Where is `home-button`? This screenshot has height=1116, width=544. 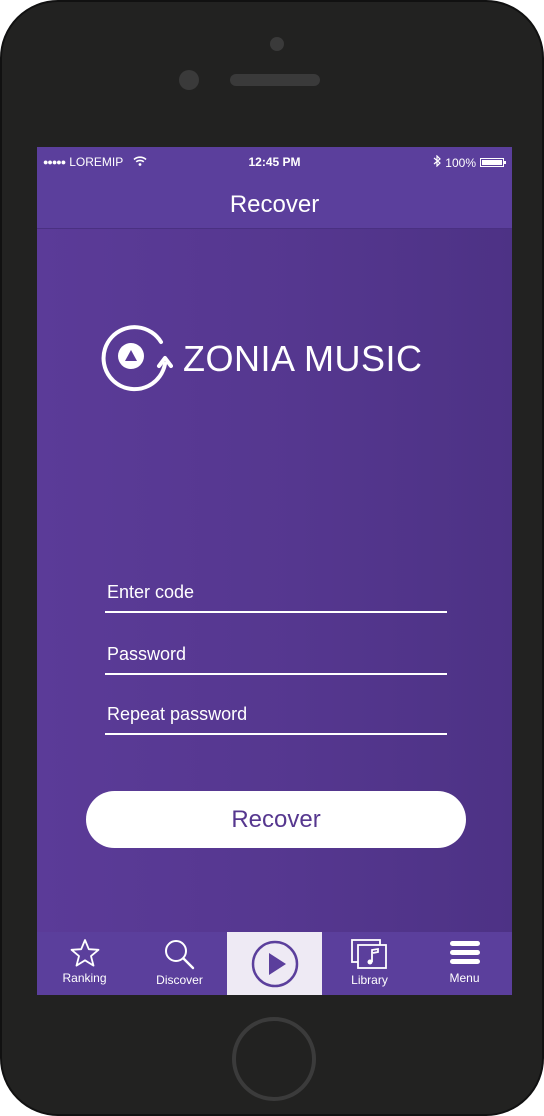
home-button is located at coordinates (274, 1059).